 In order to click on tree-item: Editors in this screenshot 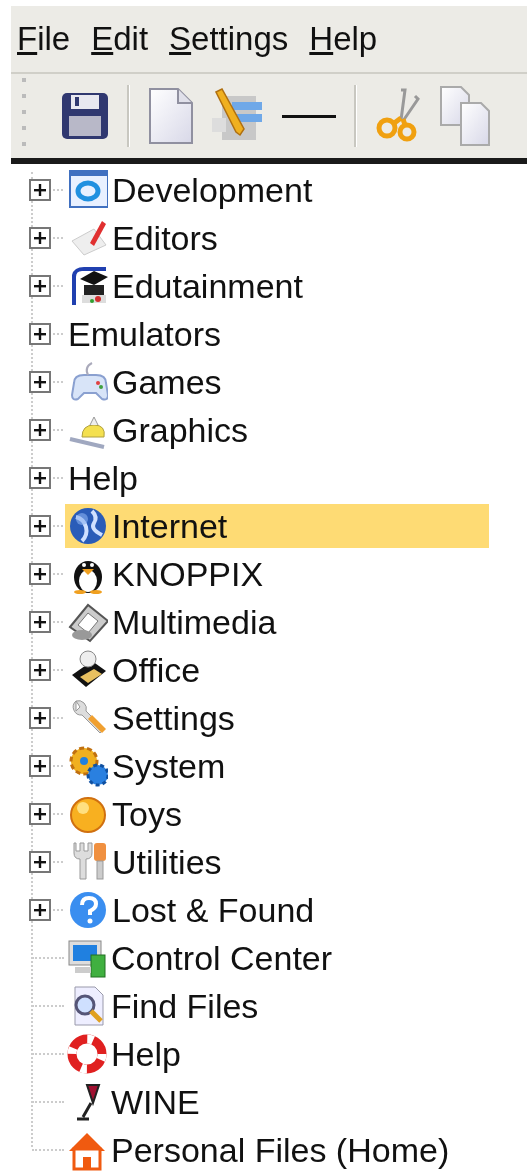, I will do `click(143, 238)`.